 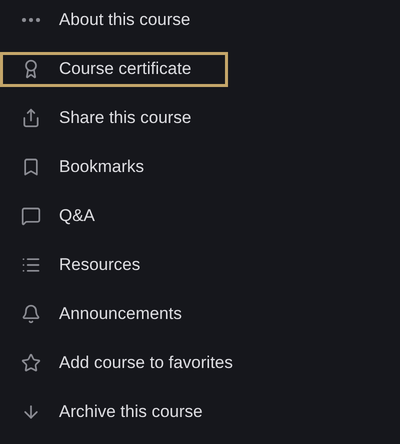 What do you see at coordinates (31, 363) in the screenshot?
I see `star-icon` at bounding box center [31, 363].